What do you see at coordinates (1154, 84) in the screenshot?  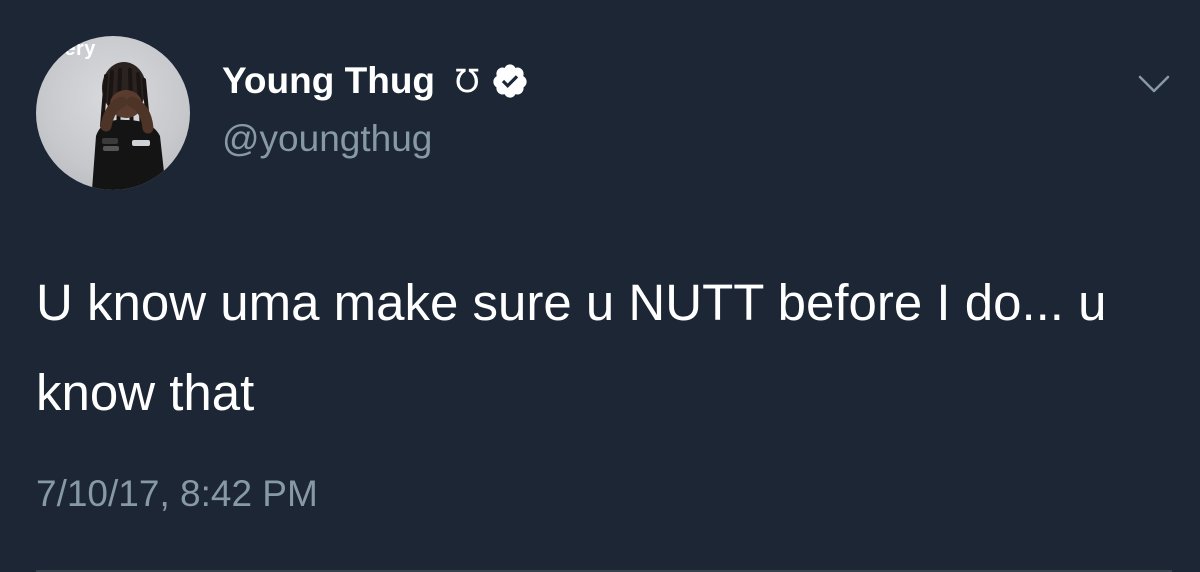 I see `chevron-down-icon` at bounding box center [1154, 84].